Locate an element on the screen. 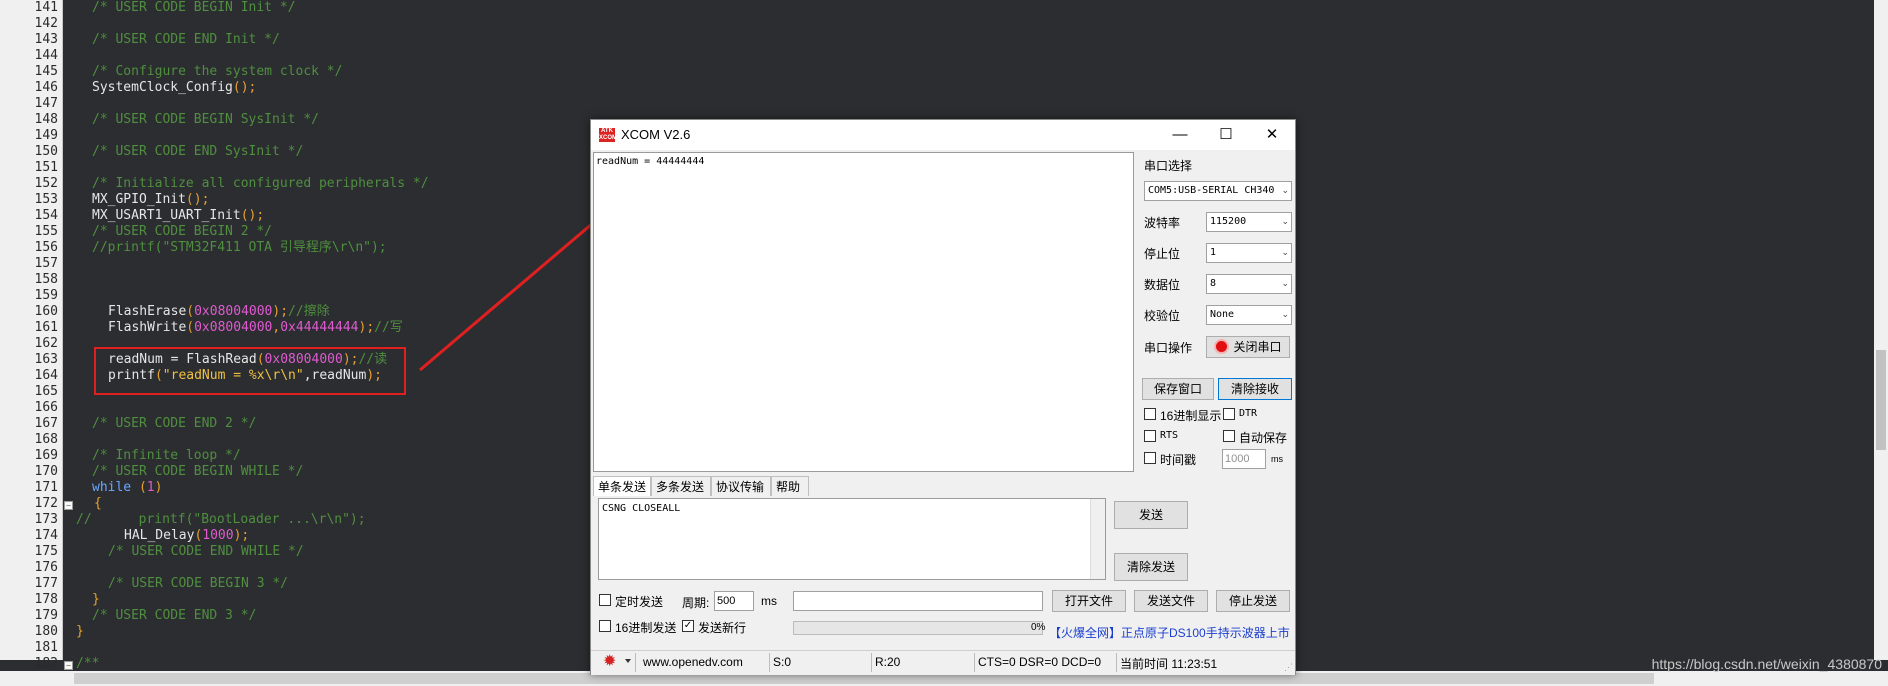 This screenshot has height=686, width=1888. period-input: 500 is located at coordinates (734, 601).